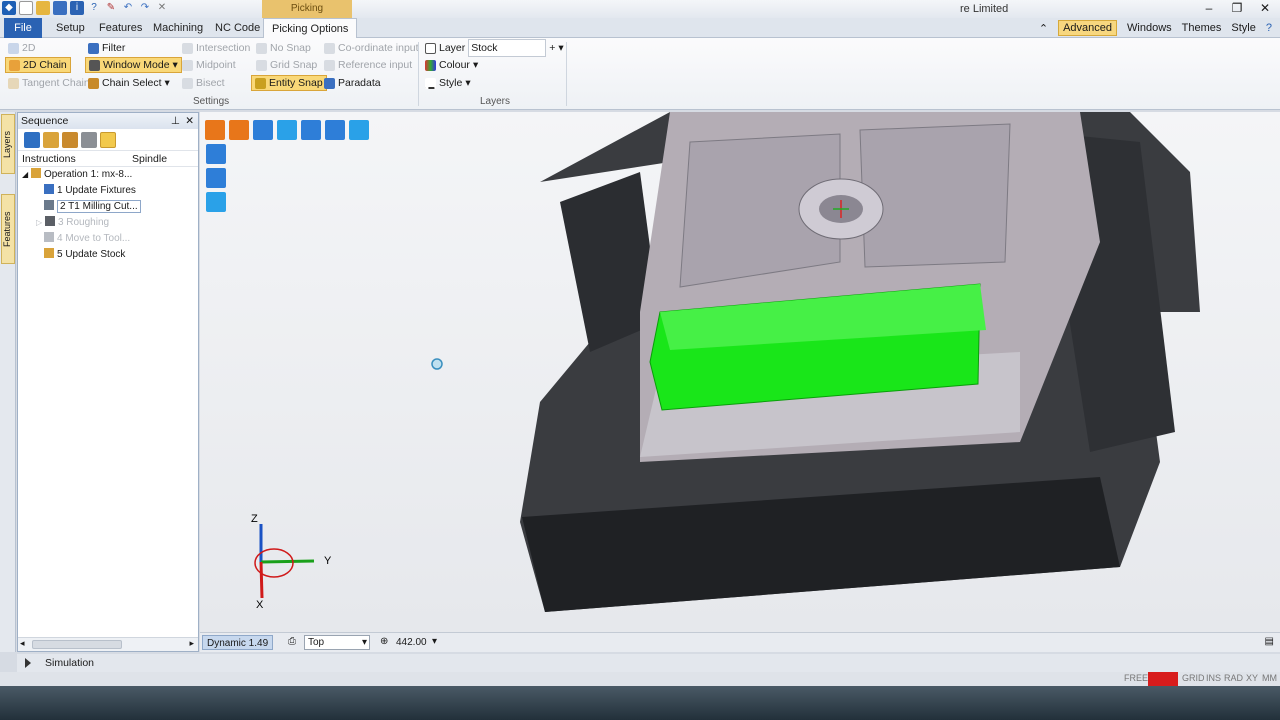 Image resolution: width=1280 pixels, height=720 pixels. Describe the element at coordinates (1209, 8) in the screenshot. I see `minimize-button: –` at that location.